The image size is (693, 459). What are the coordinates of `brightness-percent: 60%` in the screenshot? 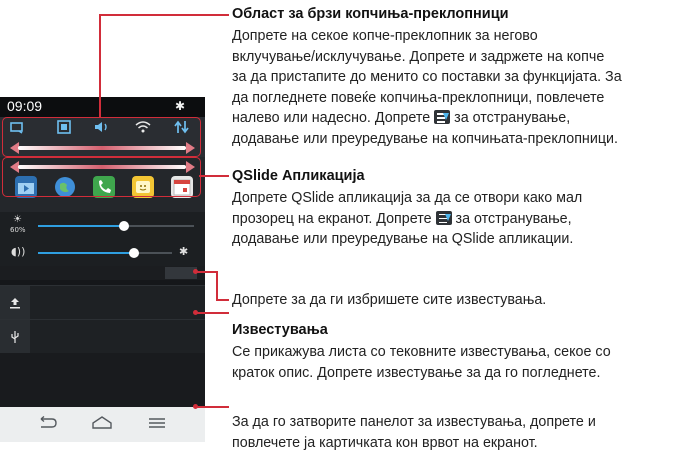 It's located at (18, 230).